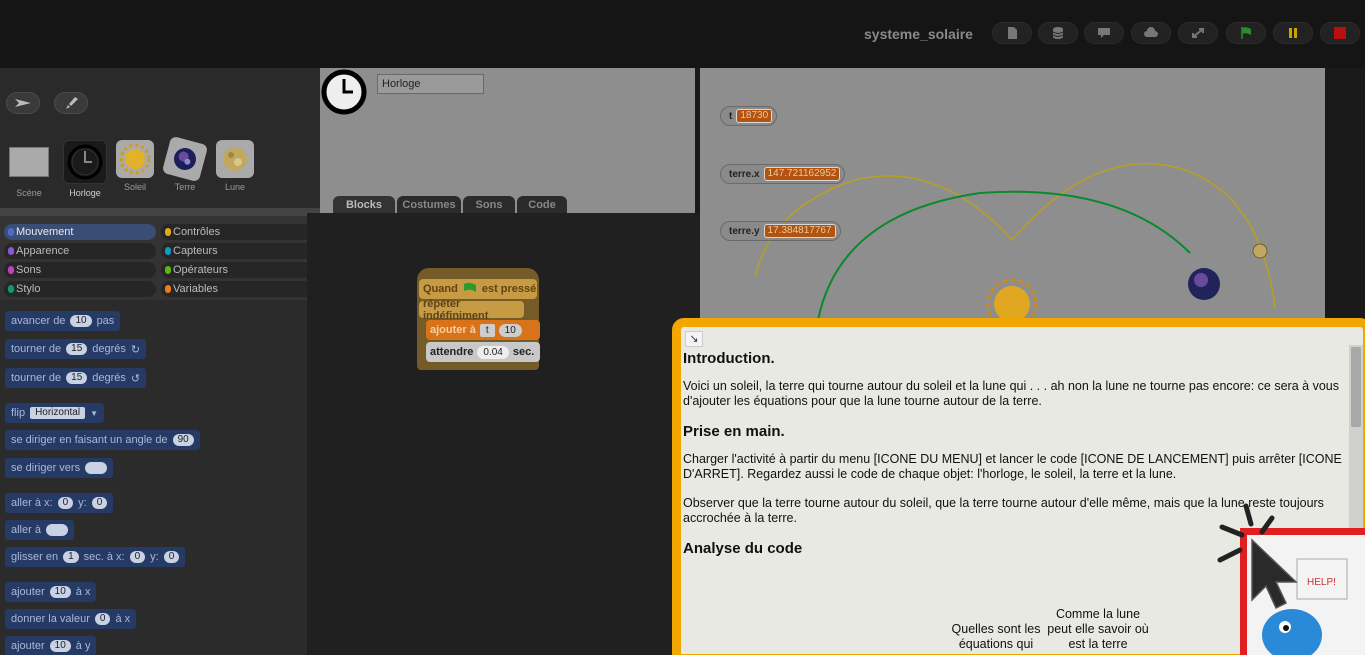 This screenshot has width=1365, height=655. What do you see at coordinates (59, 468) in the screenshot?
I see `point-towards-block: se diriger vers` at bounding box center [59, 468].